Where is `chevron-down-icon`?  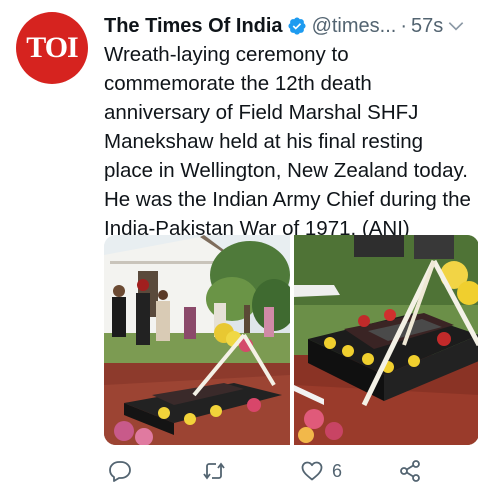 chevron-down-icon is located at coordinates (456, 26).